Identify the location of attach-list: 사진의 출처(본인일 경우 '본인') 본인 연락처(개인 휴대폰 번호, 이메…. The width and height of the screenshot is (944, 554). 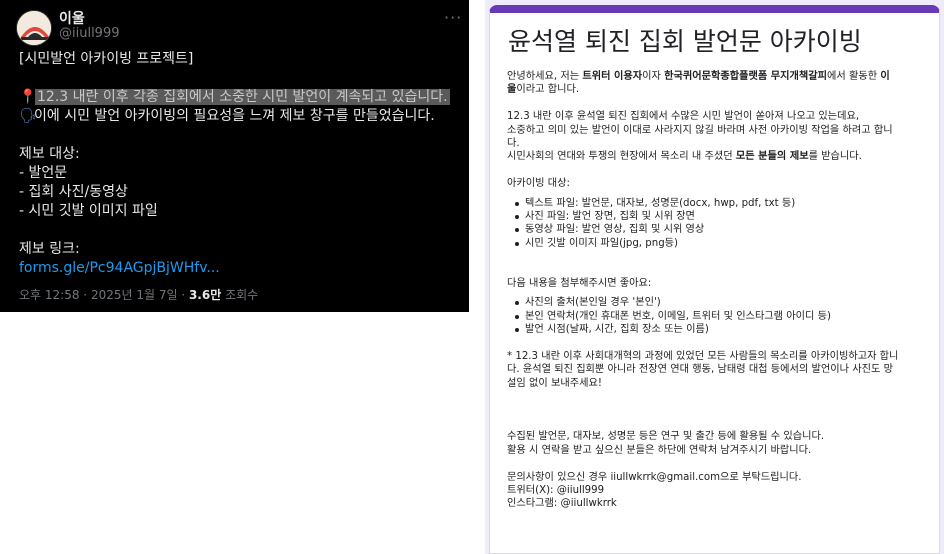
(717, 316).